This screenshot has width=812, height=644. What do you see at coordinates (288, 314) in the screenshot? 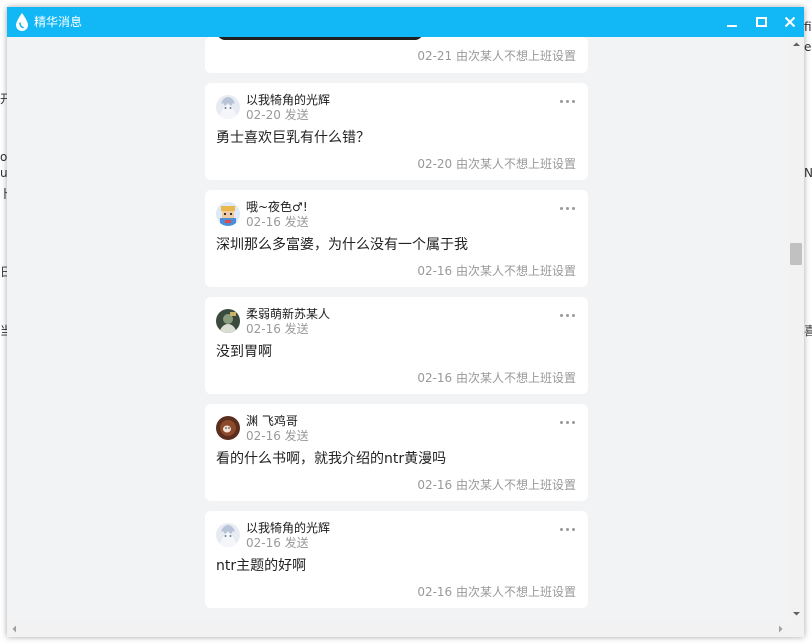
I see `author-name: 柔弱萌新苏某人` at bounding box center [288, 314].